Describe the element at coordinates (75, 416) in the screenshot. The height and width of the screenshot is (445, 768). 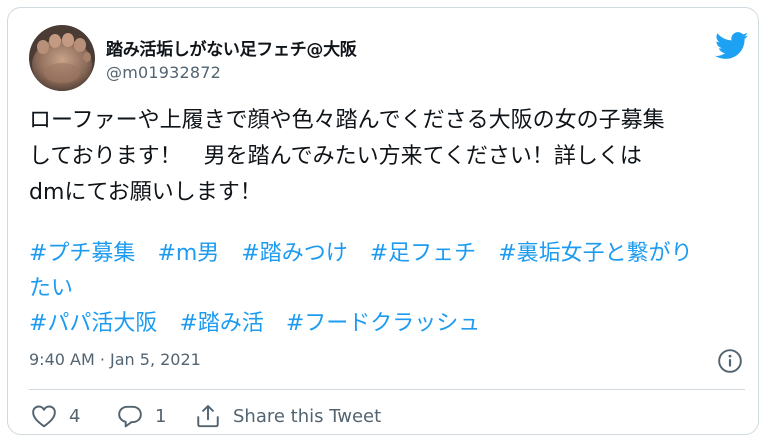
I see `like-count: 4` at that location.